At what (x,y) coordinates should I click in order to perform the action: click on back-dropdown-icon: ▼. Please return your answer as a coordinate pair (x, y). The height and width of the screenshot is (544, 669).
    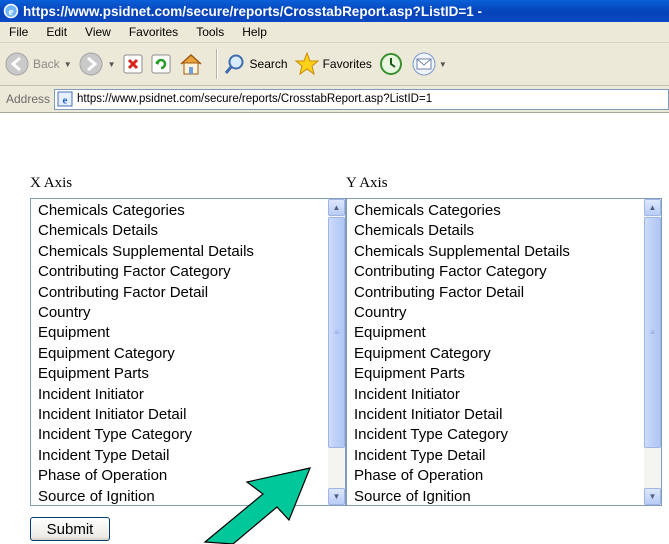
    Looking at the image, I should click on (68, 64).